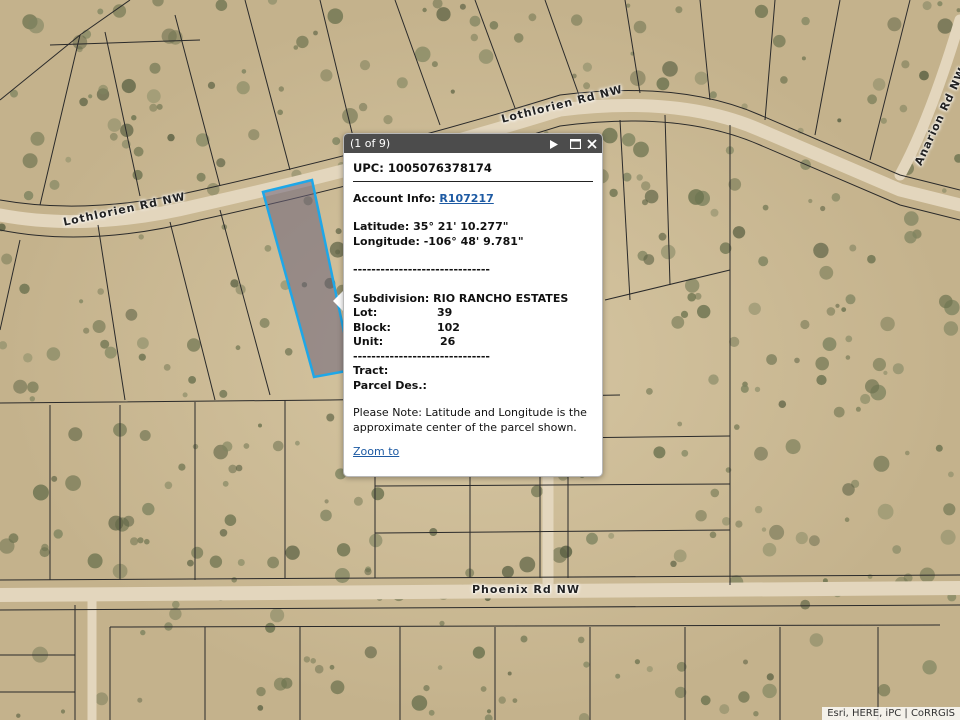 Image resolution: width=960 pixels, height=720 pixels. What do you see at coordinates (445, 312) in the screenshot?
I see `lot-value: 39` at bounding box center [445, 312].